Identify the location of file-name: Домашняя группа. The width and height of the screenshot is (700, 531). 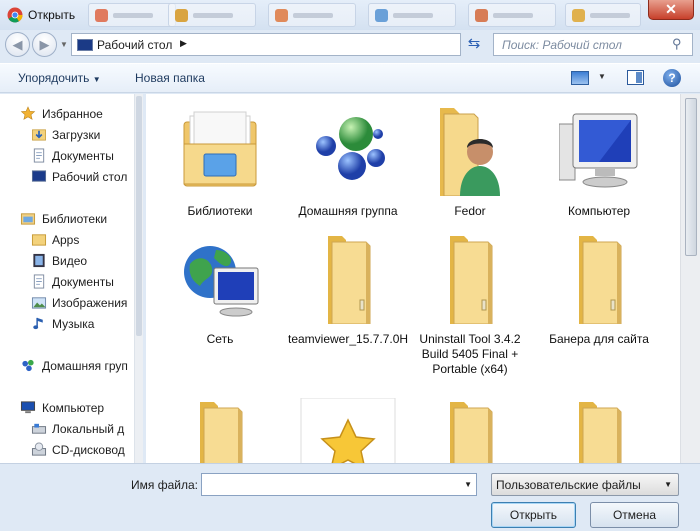
(348, 211).